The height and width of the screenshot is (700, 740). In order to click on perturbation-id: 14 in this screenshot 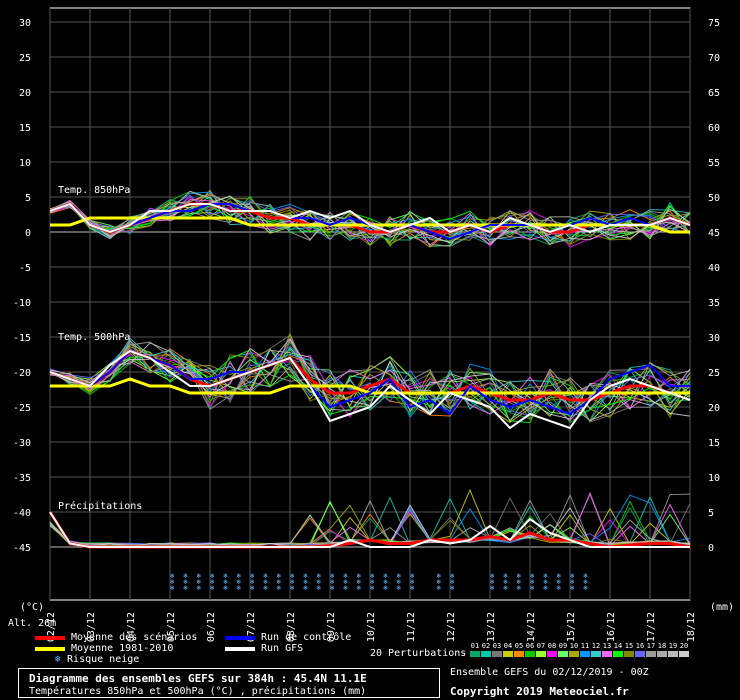, I will do `click(618, 646)`.